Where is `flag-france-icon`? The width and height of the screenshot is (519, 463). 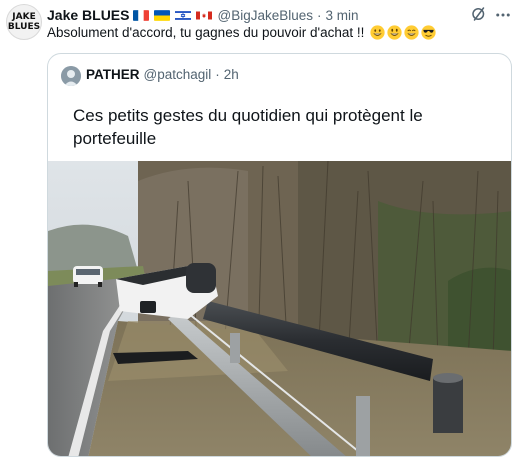 flag-france-icon is located at coordinates (141, 15).